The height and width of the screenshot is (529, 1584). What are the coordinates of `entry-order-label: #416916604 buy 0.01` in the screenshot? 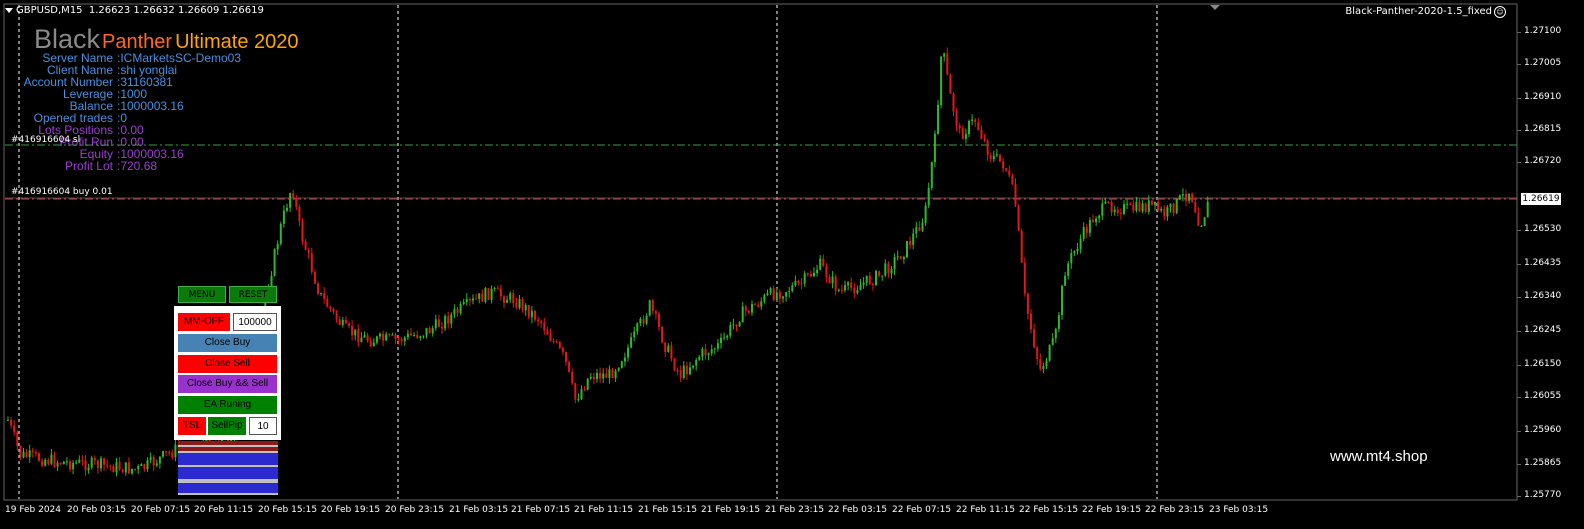 It's located at (62, 192).